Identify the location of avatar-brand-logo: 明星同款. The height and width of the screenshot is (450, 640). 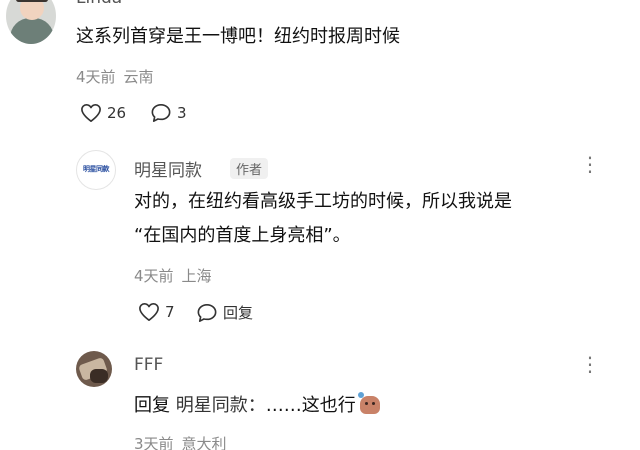
(96, 169).